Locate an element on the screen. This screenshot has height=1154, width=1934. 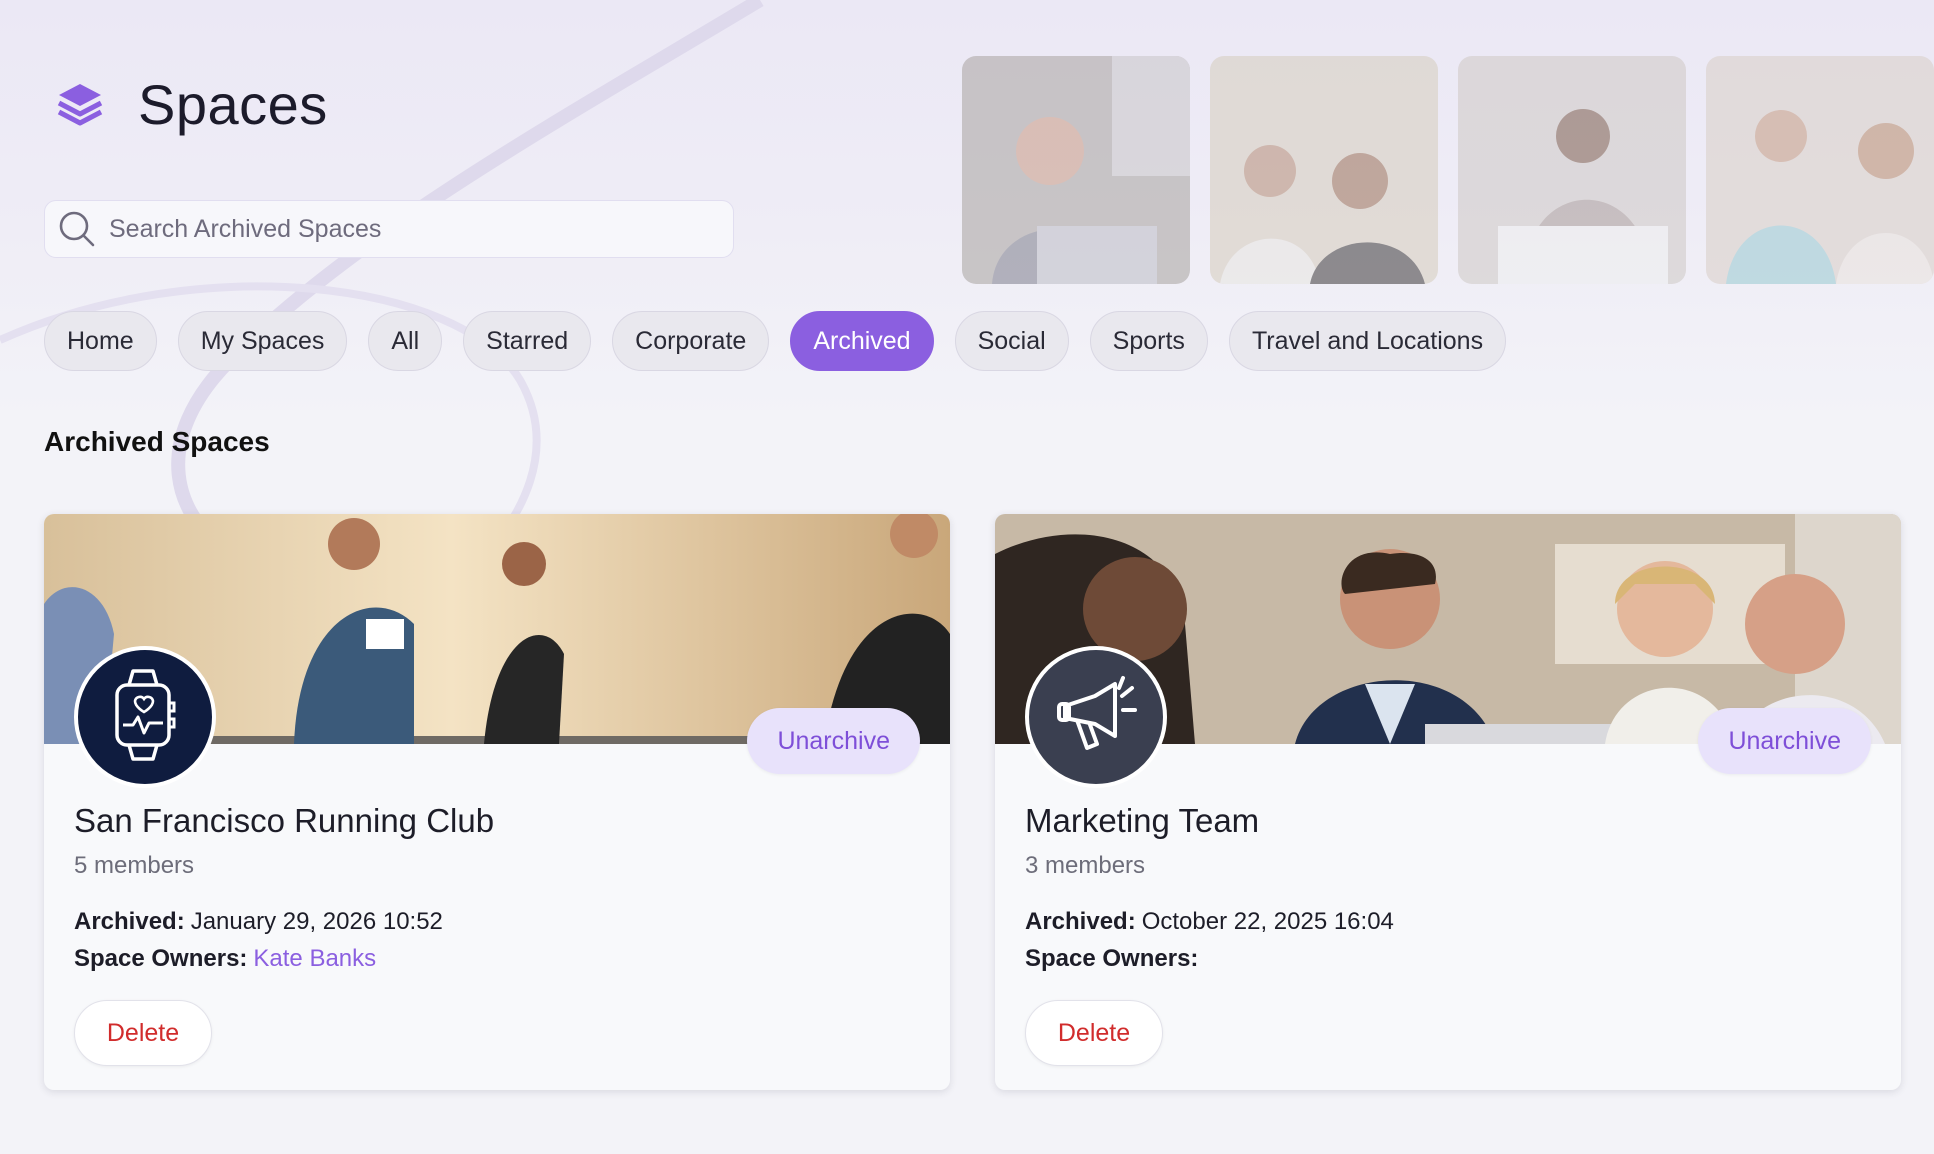
tab-travel-and-locations: Travel and Locations is located at coordinates (1367, 341).